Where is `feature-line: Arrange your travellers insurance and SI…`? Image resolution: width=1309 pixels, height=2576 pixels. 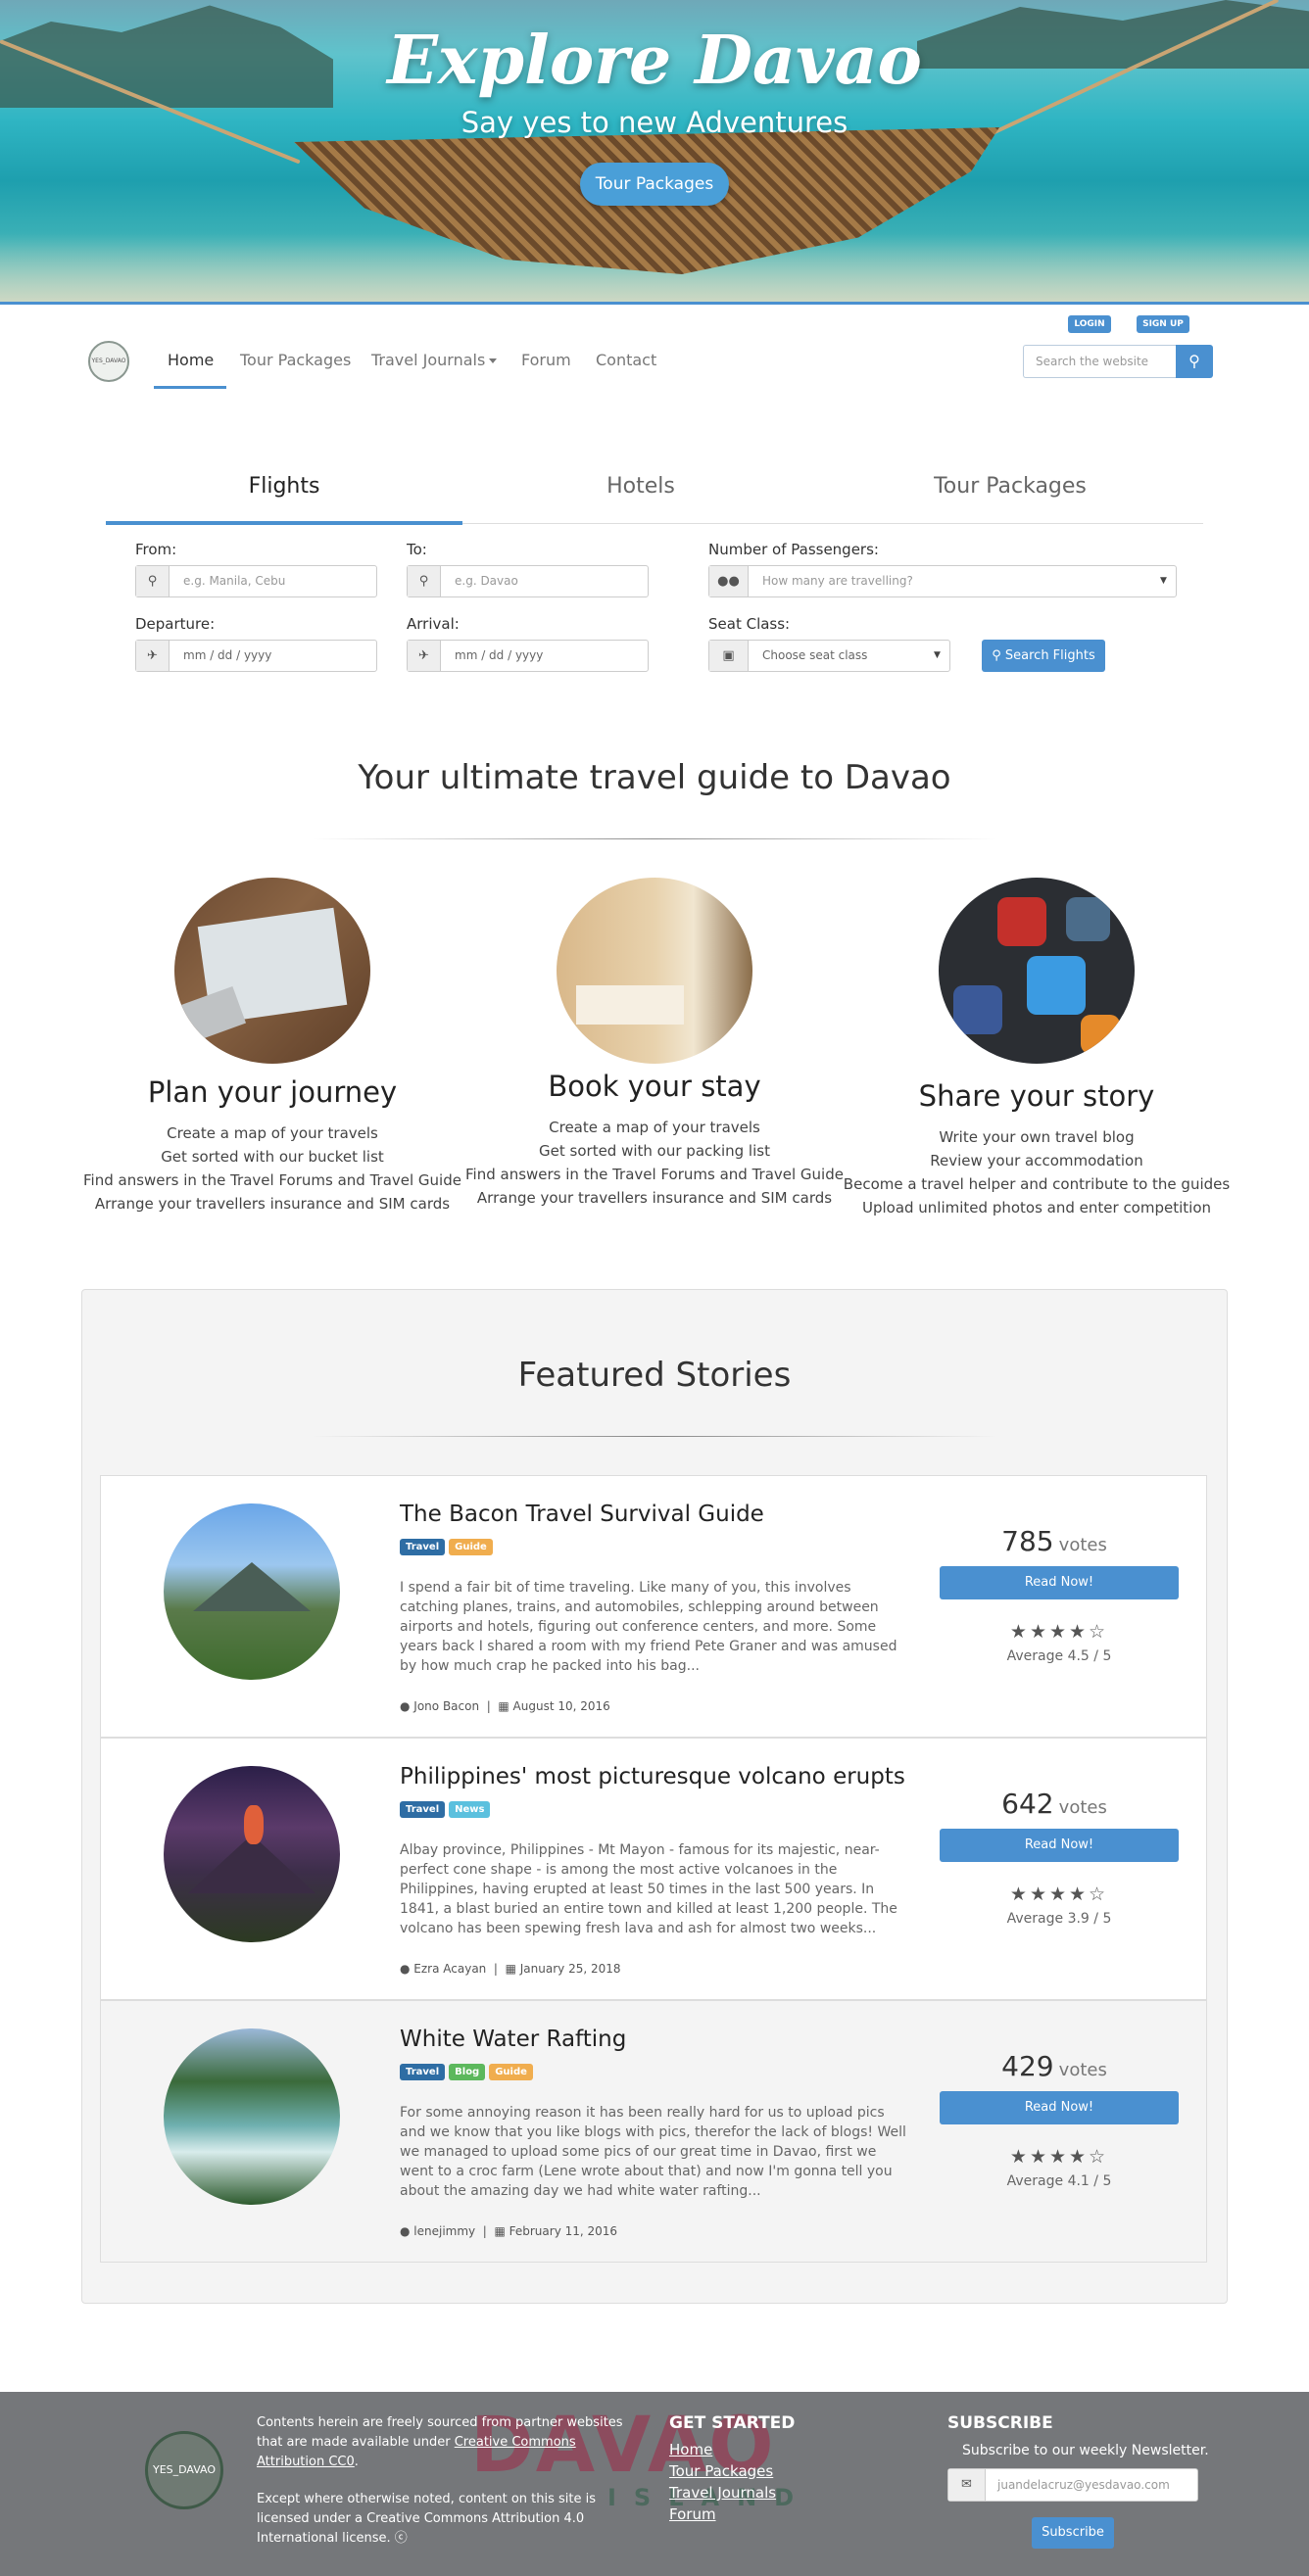
feature-line: Arrange your travellers insurance and SI… is located at coordinates (272, 1204).